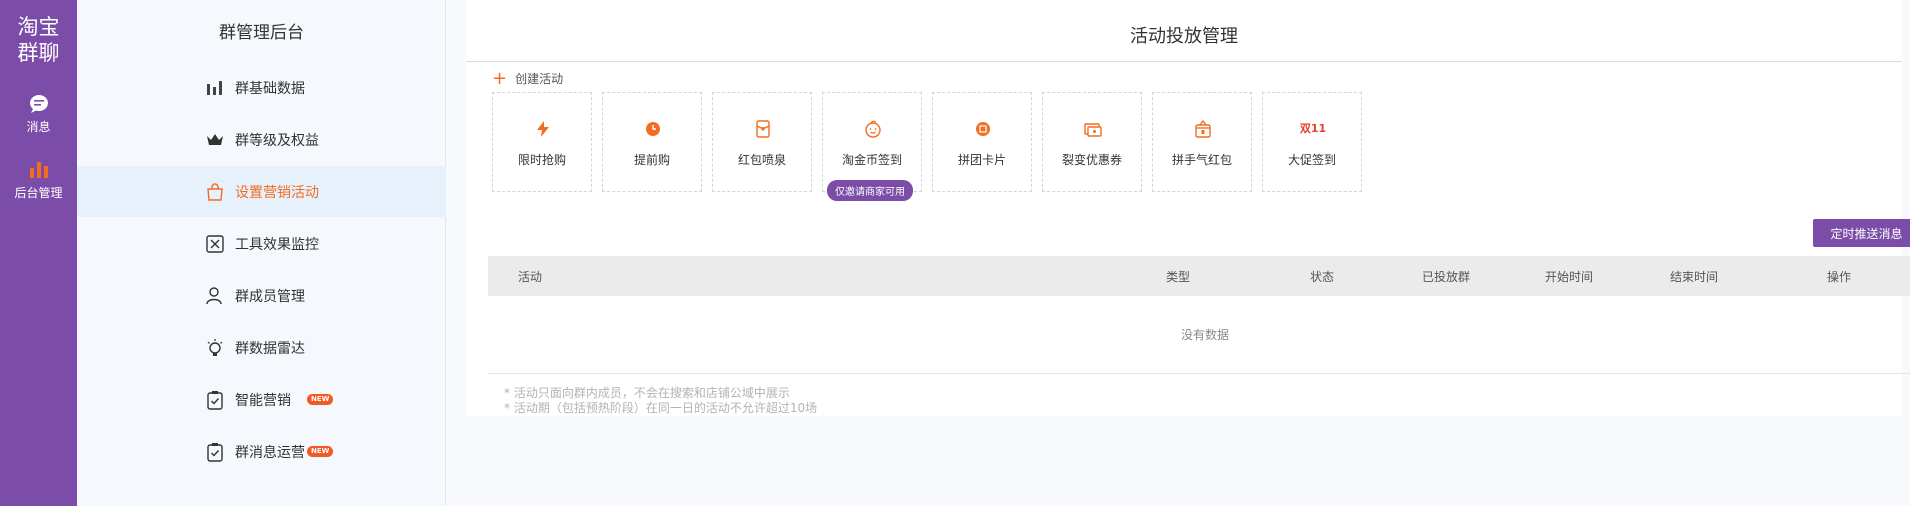 The image size is (1910, 506). What do you see at coordinates (214, 295) in the screenshot?
I see `user-icon` at bounding box center [214, 295].